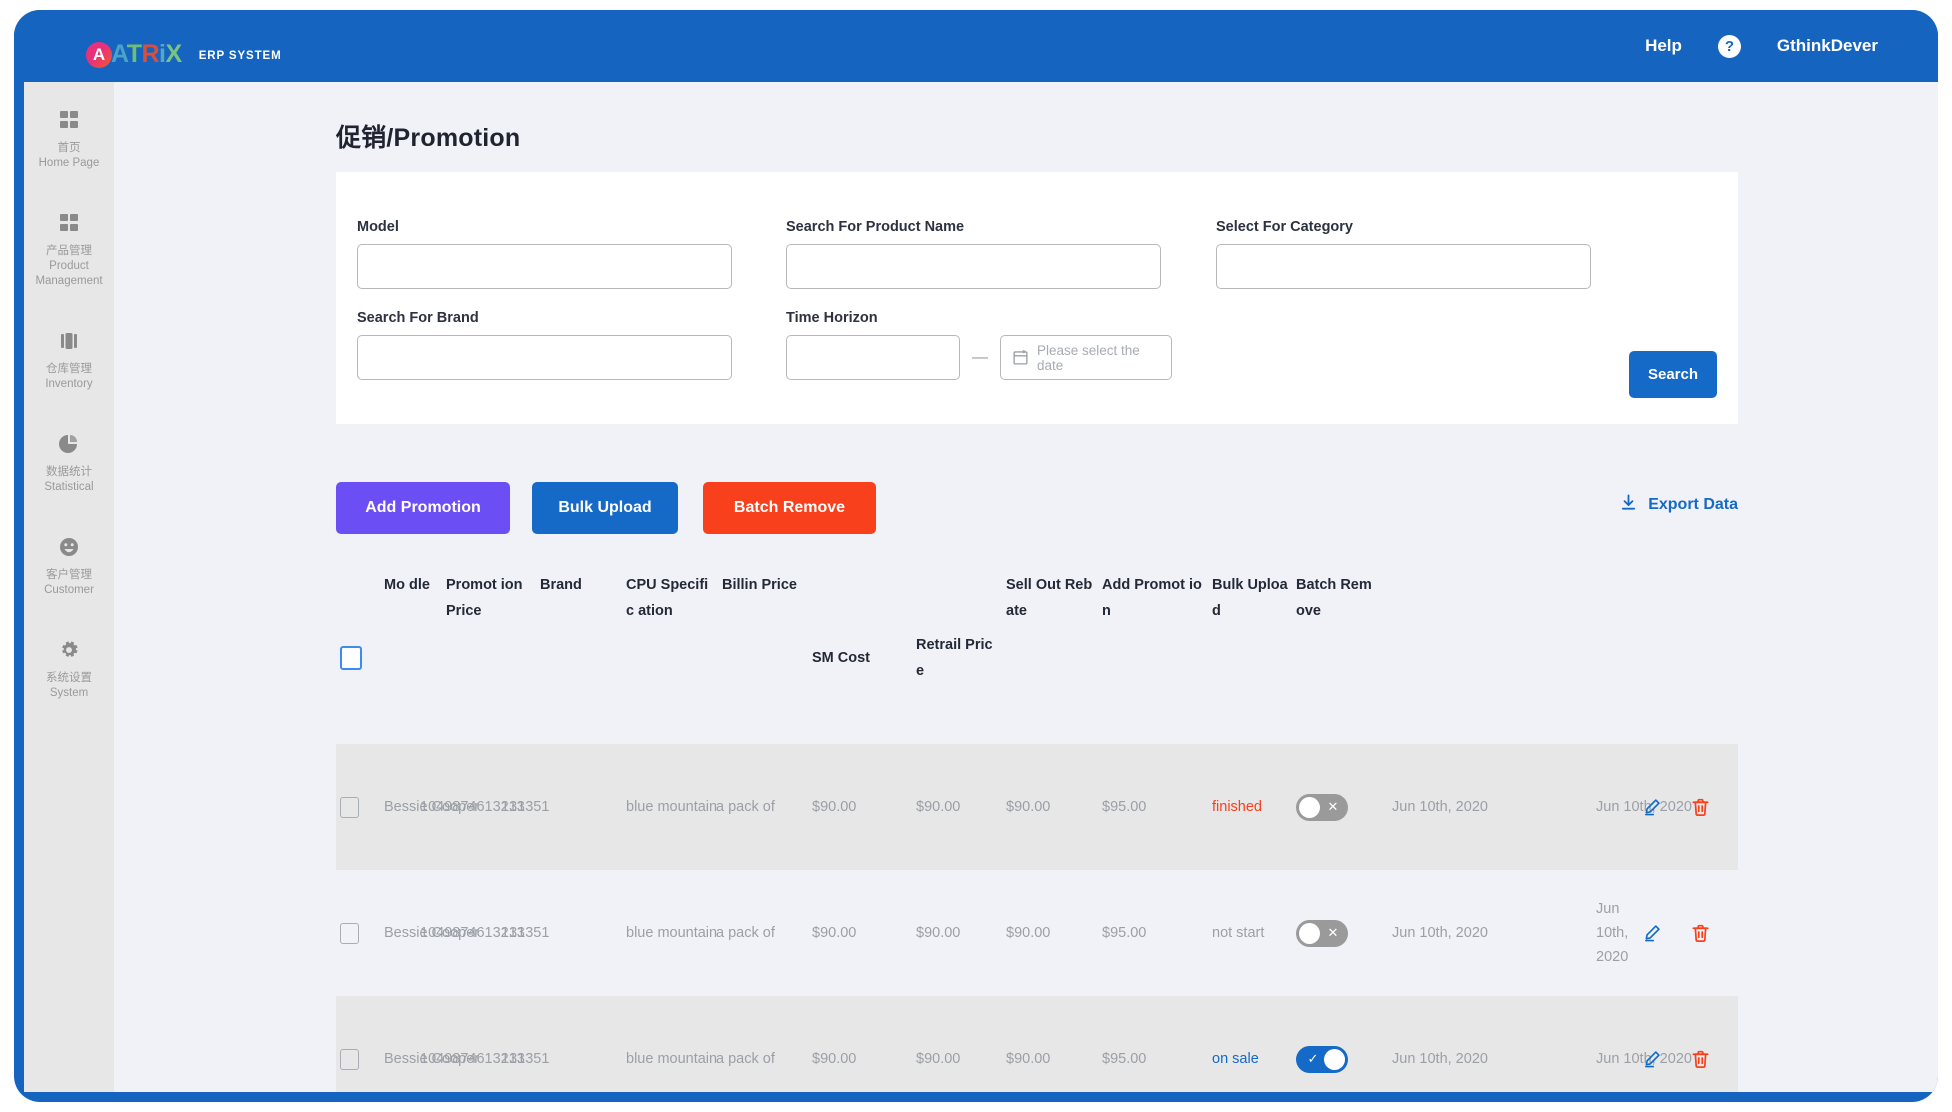 This screenshot has height=1112, width=1952. I want to click on promotion-toggle: ✓, so click(1322, 1059).